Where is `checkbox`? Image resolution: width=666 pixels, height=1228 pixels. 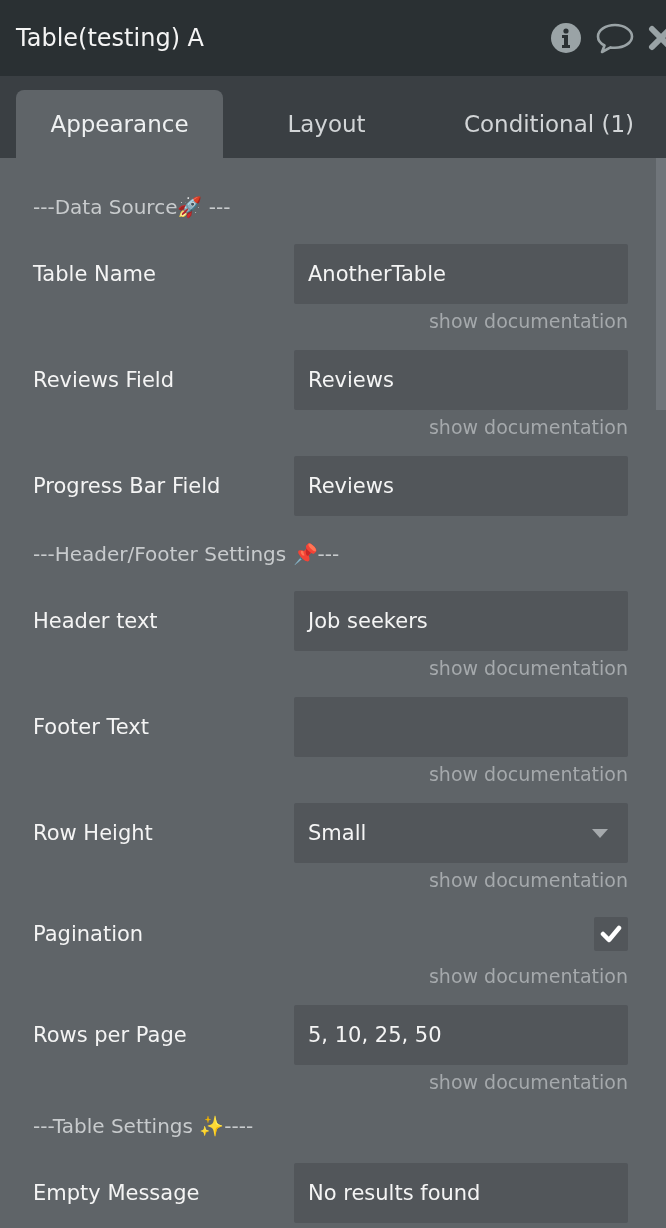 checkbox is located at coordinates (611, 934).